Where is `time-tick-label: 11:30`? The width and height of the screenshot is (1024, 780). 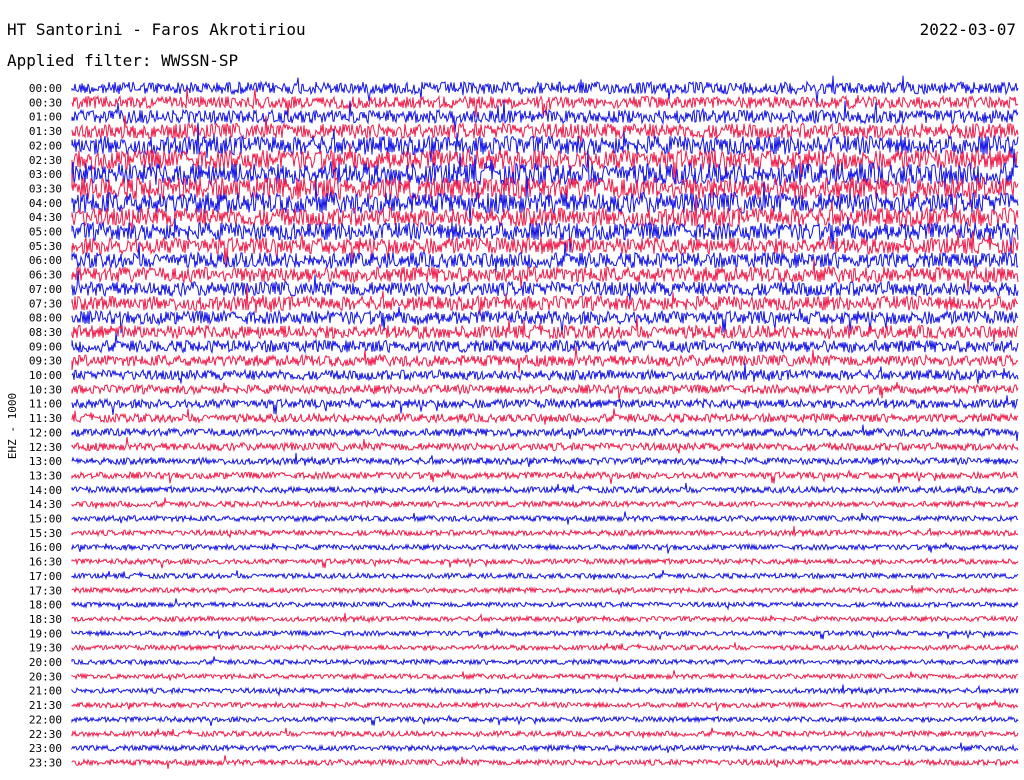
time-tick-label: 11:30 is located at coordinates (45, 418).